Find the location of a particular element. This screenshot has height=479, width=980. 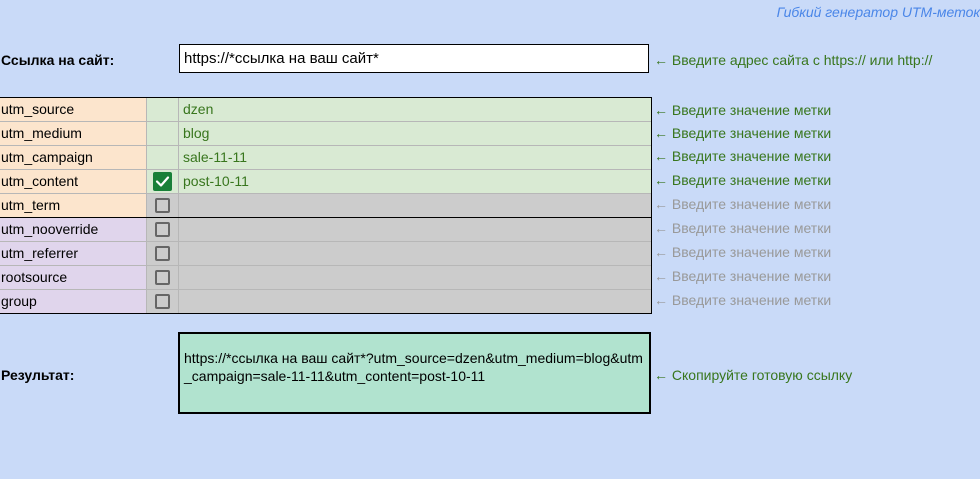

table-row: utm_referrer is located at coordinates (325, 254).